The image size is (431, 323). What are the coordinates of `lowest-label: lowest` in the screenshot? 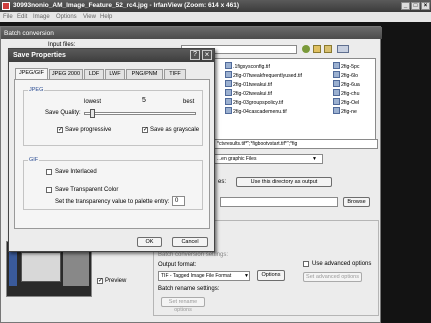 It's located at (93, 102).